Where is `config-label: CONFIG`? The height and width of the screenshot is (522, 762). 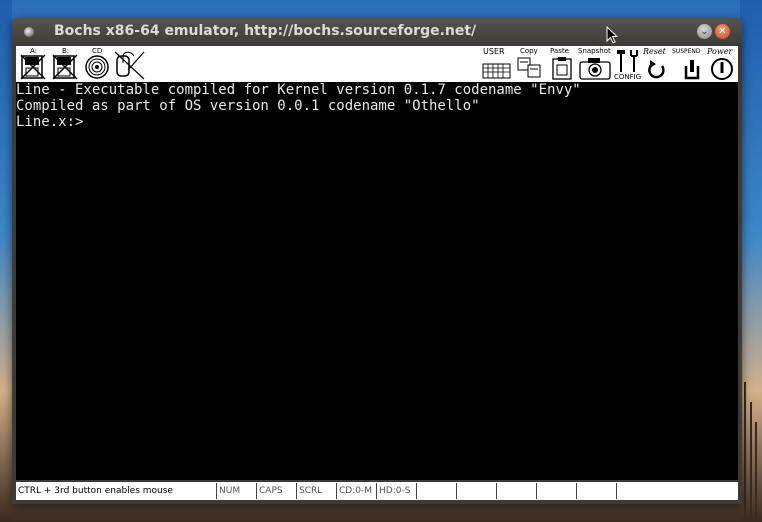
config-label: CONFIG is located at coordinates (628, 77).